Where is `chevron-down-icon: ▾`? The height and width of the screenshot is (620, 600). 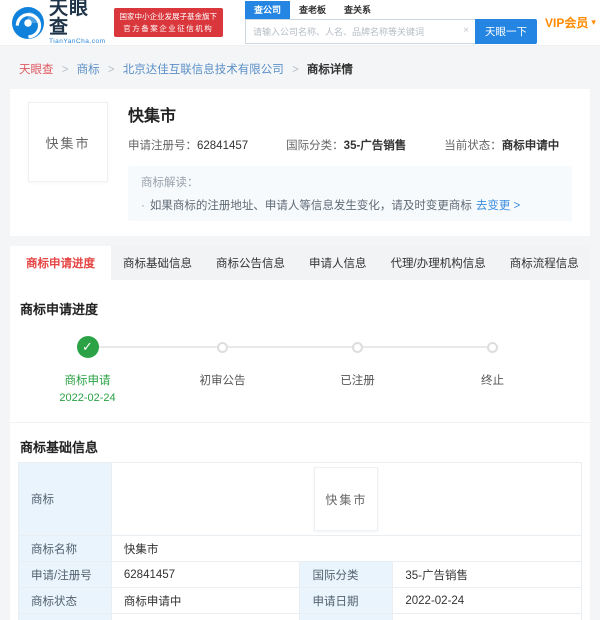 chevron-down-icon: ▾ is located at coordinates (593, 22).